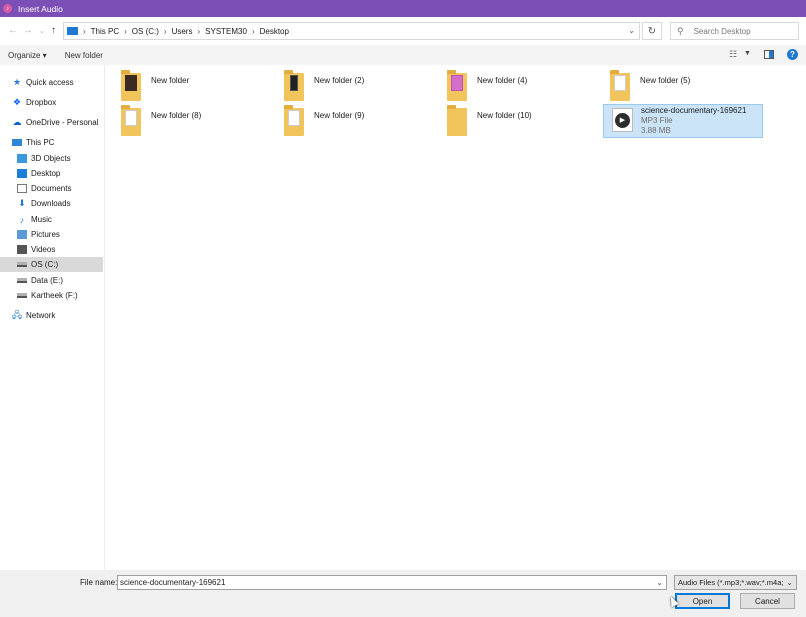 The width and height of the screenshot is (806, 617). What do you see at coordinates (22, 234) in the screenshot?
I see `pictures-icon` at bounding box center [22, 234].